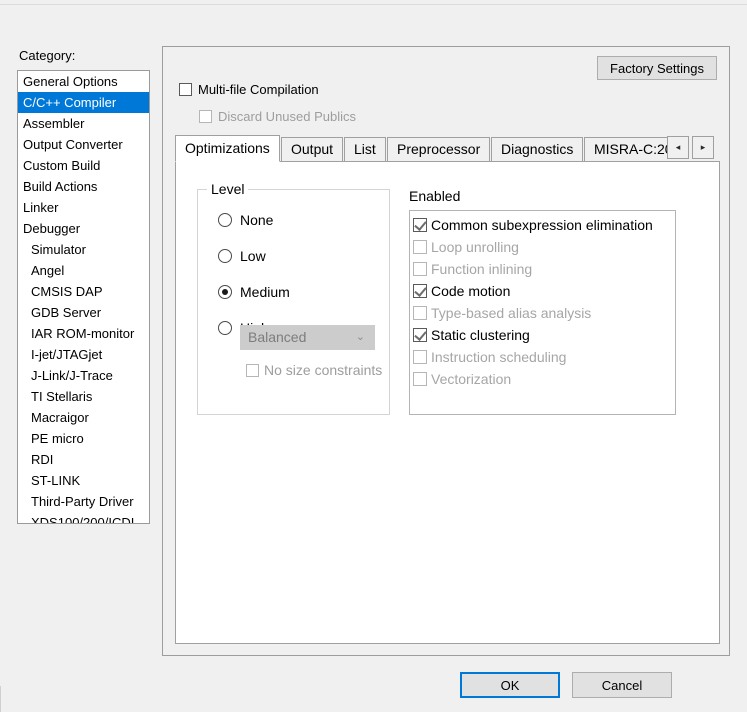 This screenshot has height=712, width=747. I want to click on category-item: CMSIS DAP, so click(83, 291).